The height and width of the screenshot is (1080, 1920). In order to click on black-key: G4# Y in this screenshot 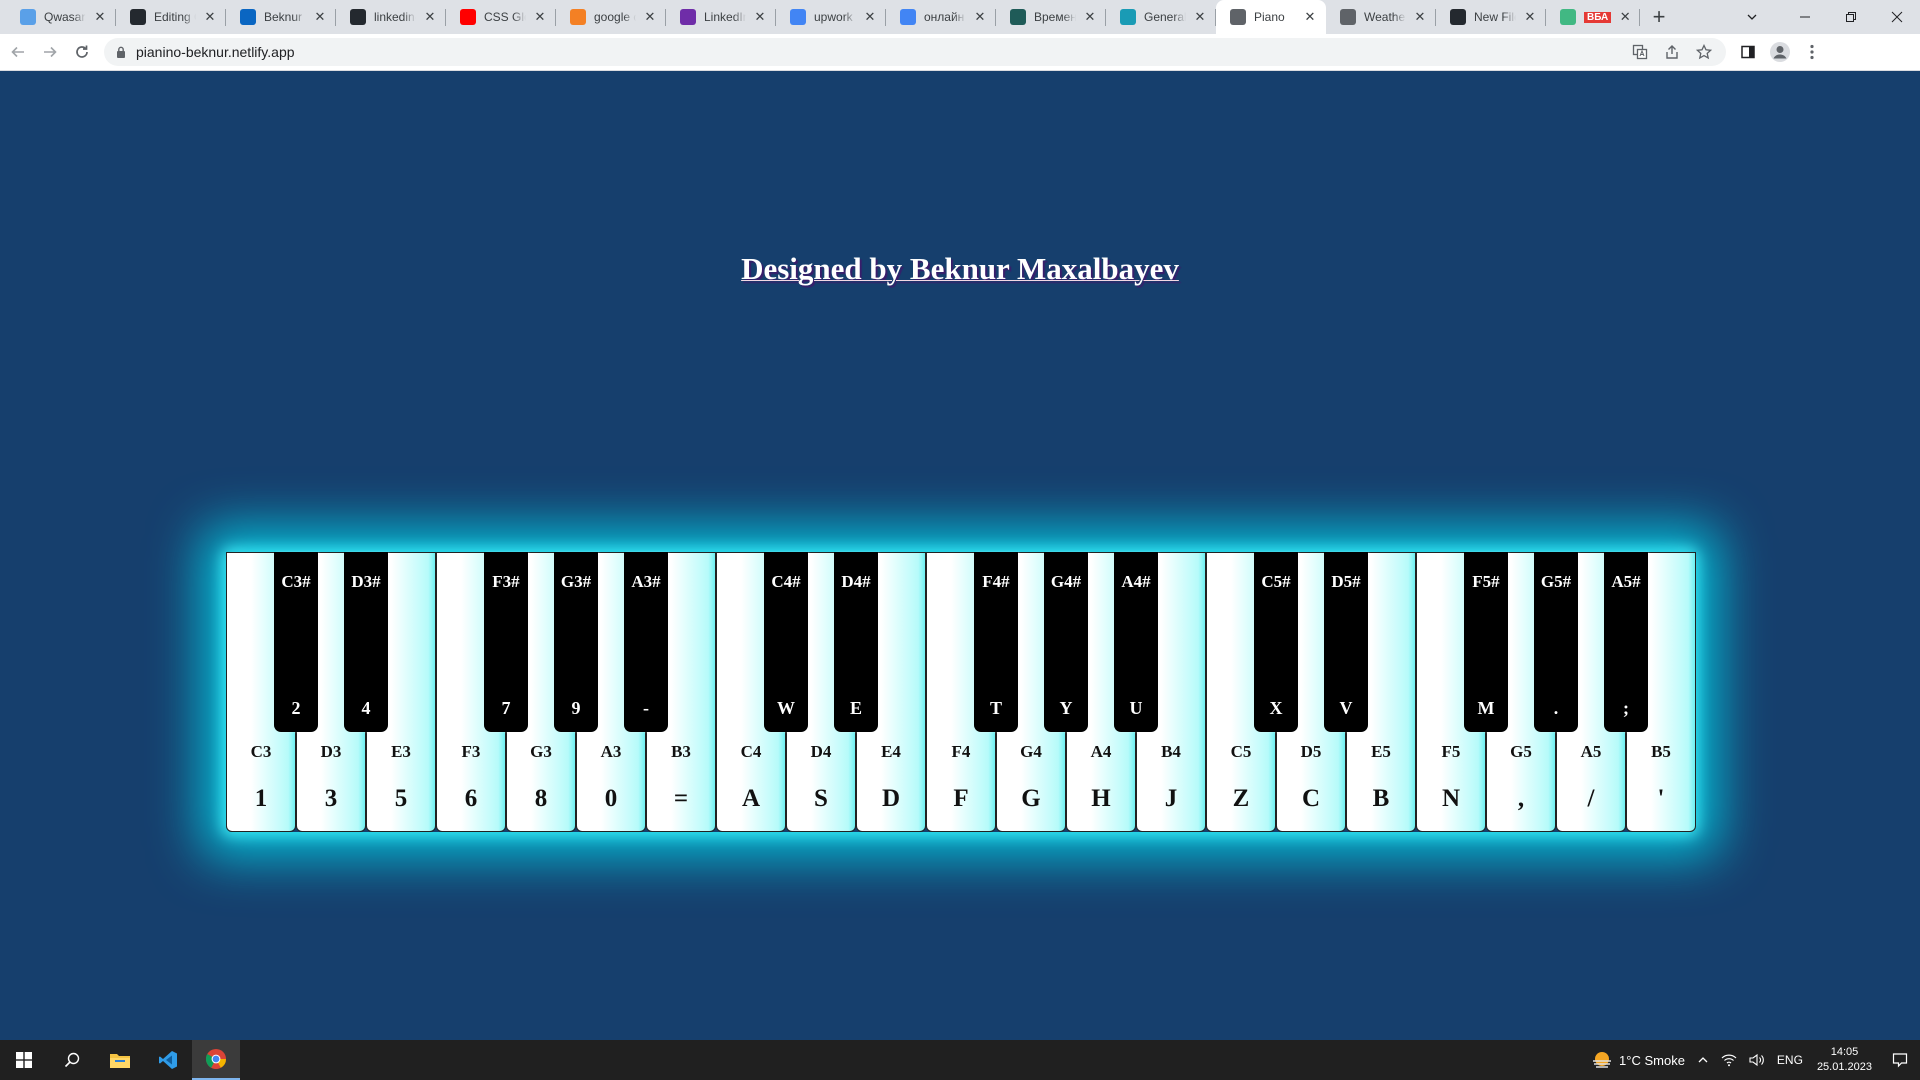, I will do `click(1066, 642)`.